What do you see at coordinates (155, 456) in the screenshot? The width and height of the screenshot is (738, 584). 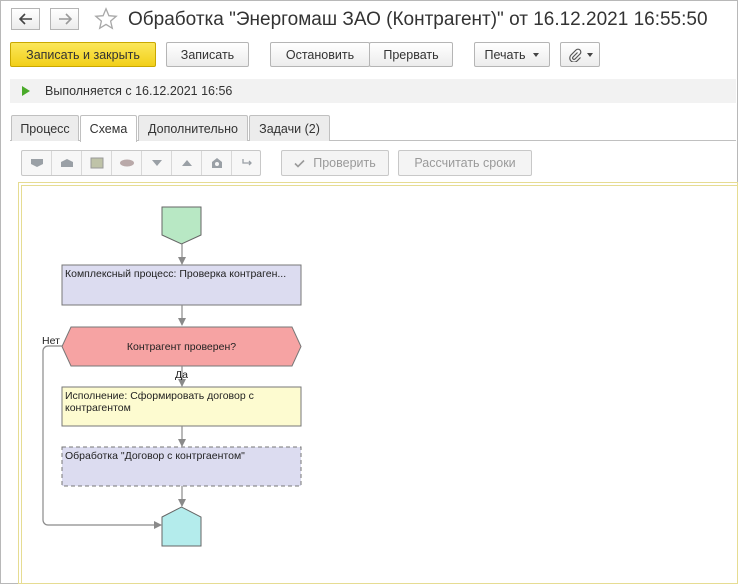 I see `processing-label: Обработка "Договор с контргаентом"` at bounding box center [155, 456].